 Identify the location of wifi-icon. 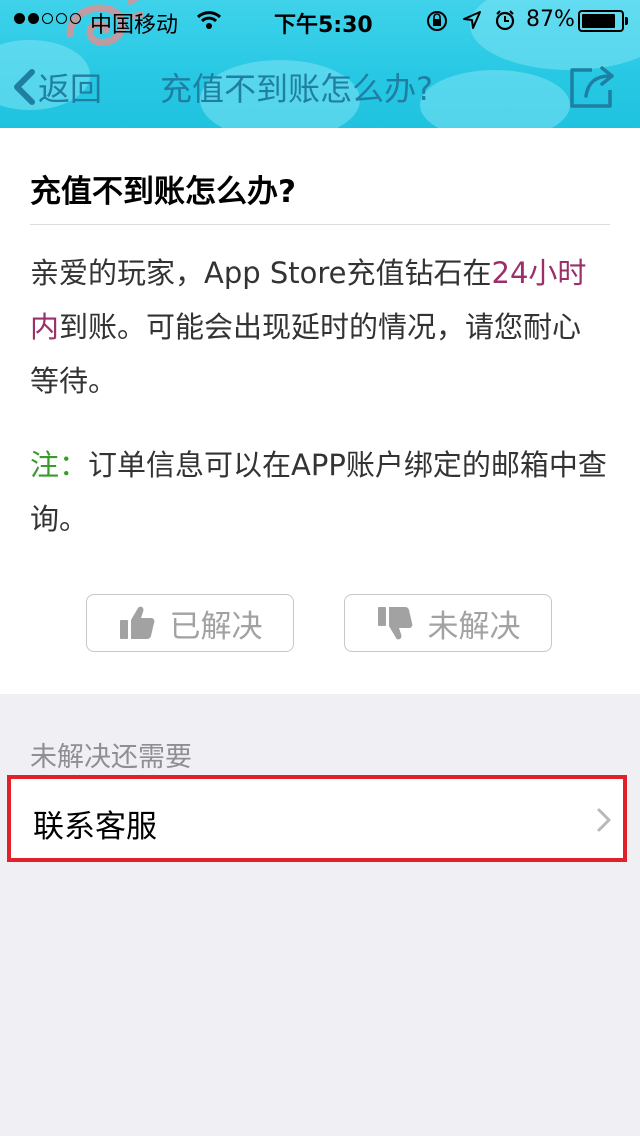
(209, 20).